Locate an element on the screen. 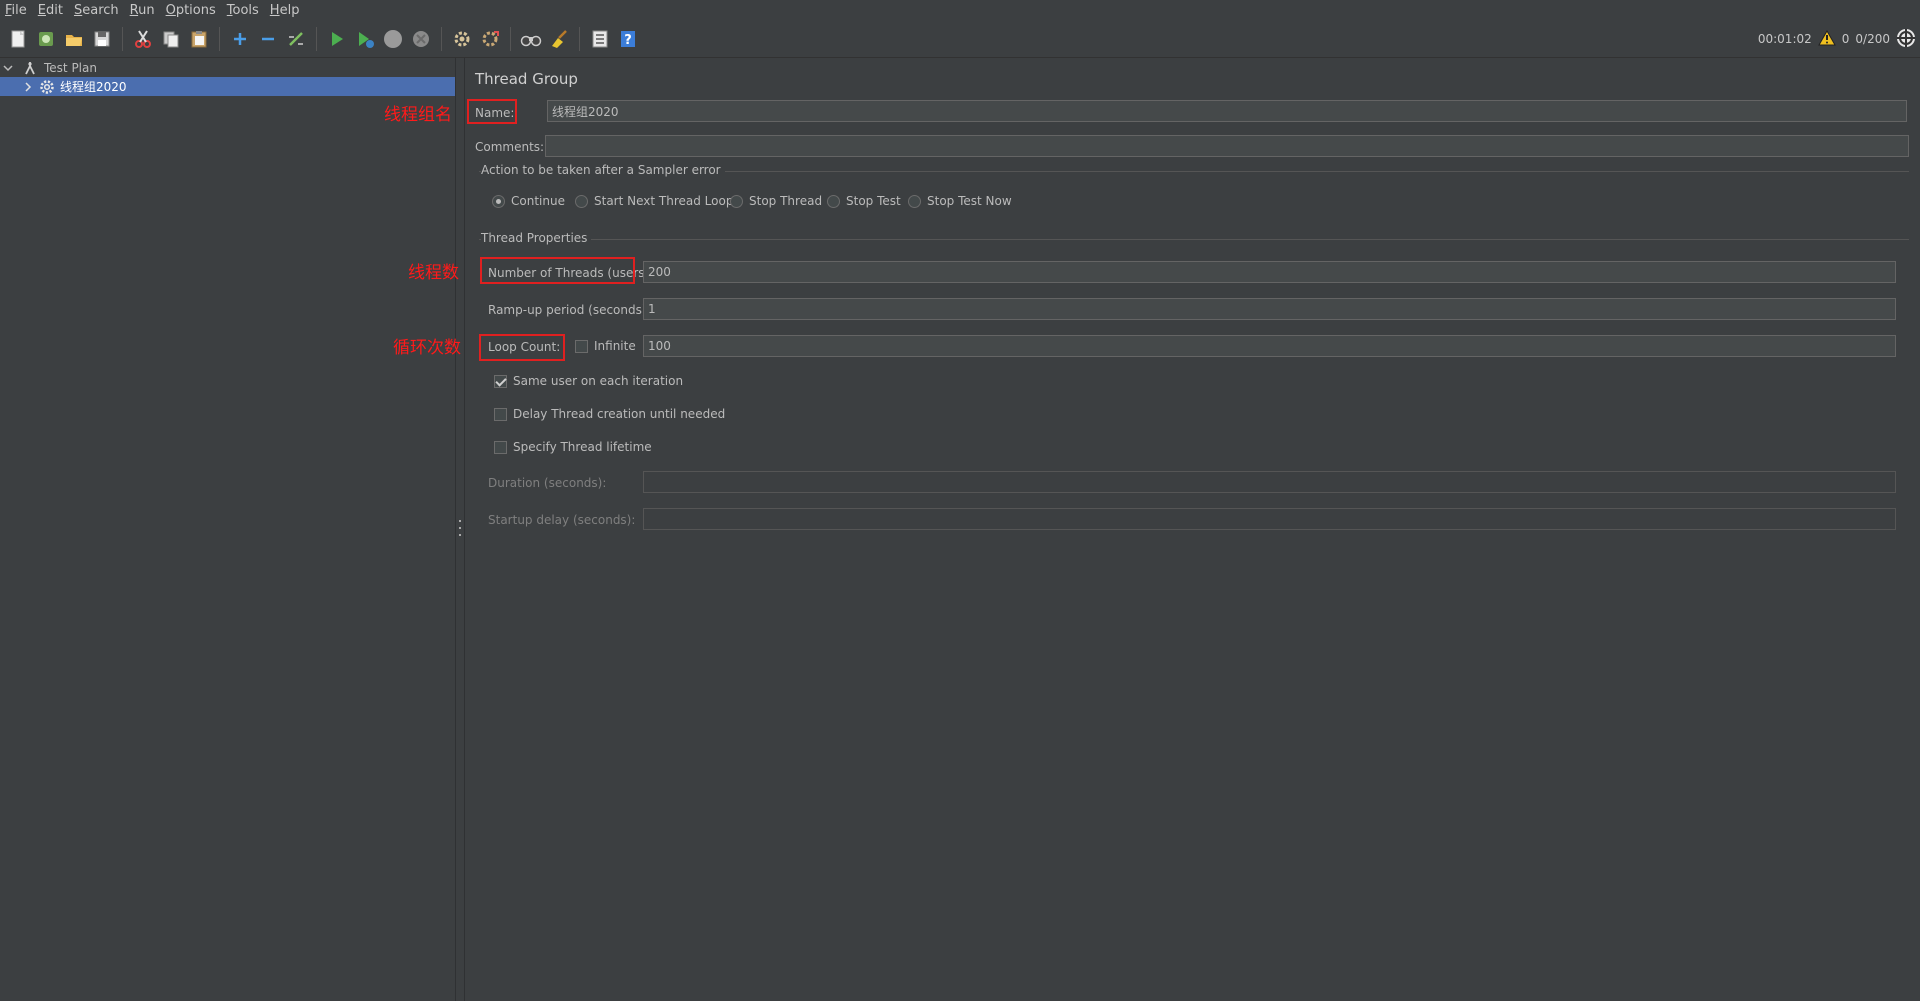 Image resolution: width=1920 pixels, height=1001 pixels. annotation-box-loop is located at coordinates (522, 347).